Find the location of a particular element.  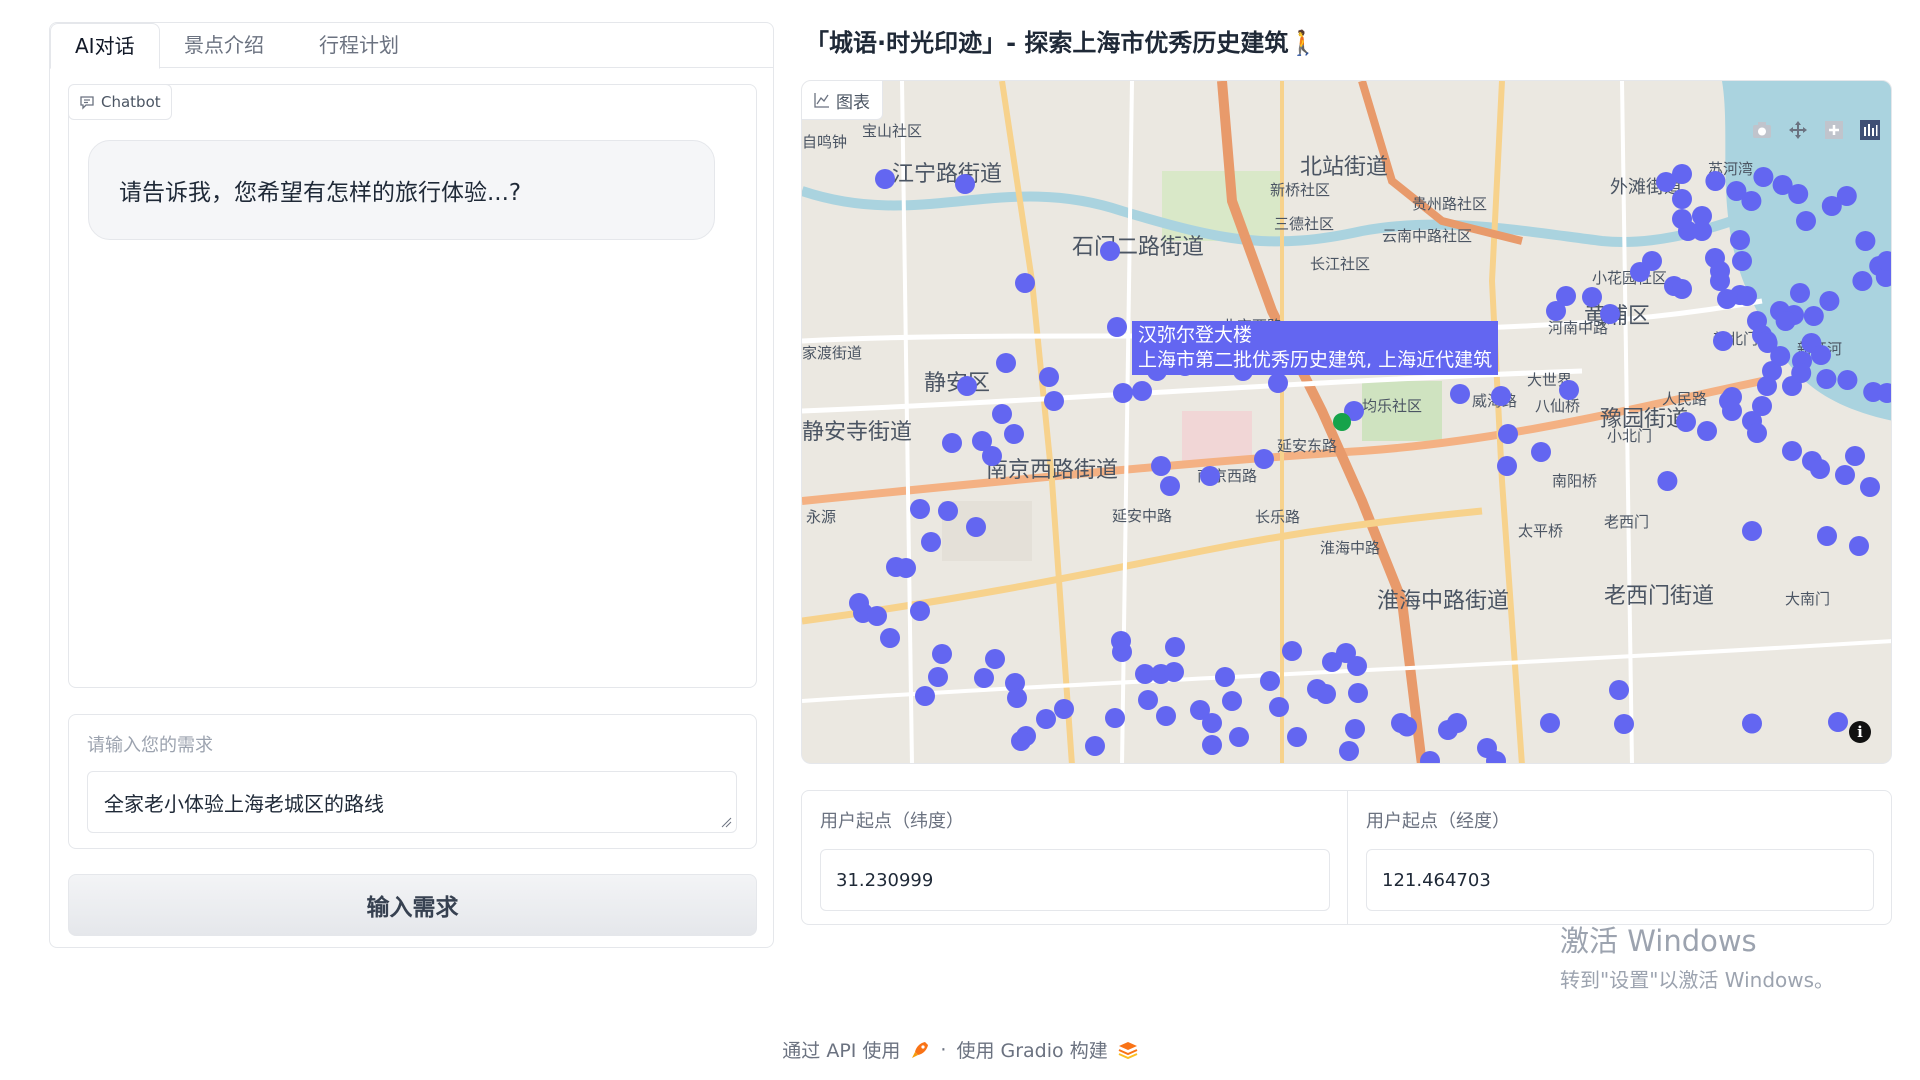

pan-icon is located at coordinates (1798, 130).